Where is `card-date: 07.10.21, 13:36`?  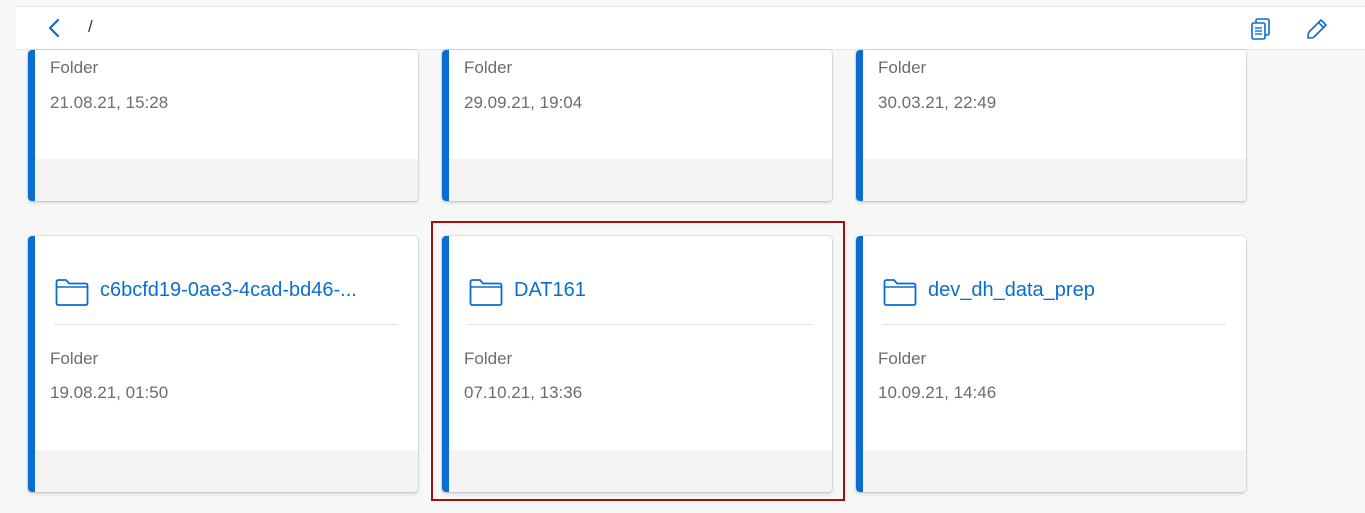
card-date: 07.10.21, 13:36 is located at coordinates (523, 392).